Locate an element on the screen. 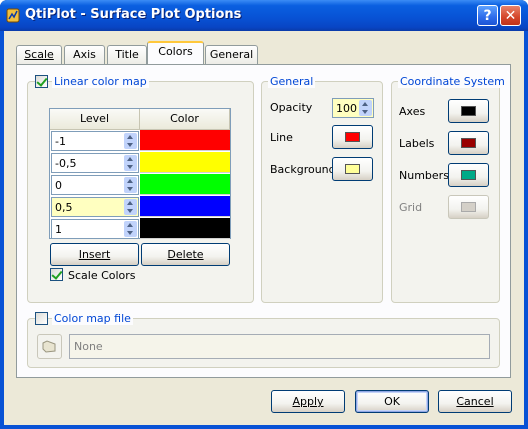 This screenshot has width=528, height=429. table-row: 0,5 is located at coordinates (140, 207).